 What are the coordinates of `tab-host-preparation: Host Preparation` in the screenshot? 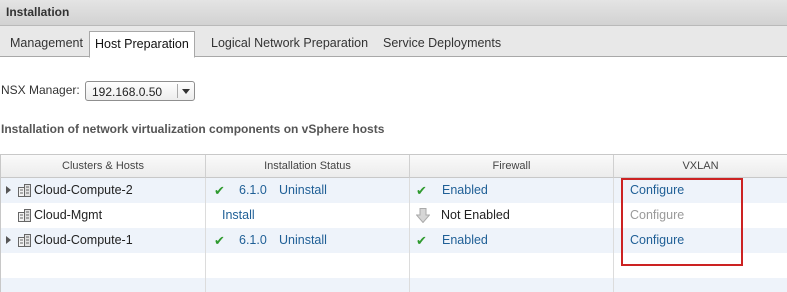 It's located at (142, 44).